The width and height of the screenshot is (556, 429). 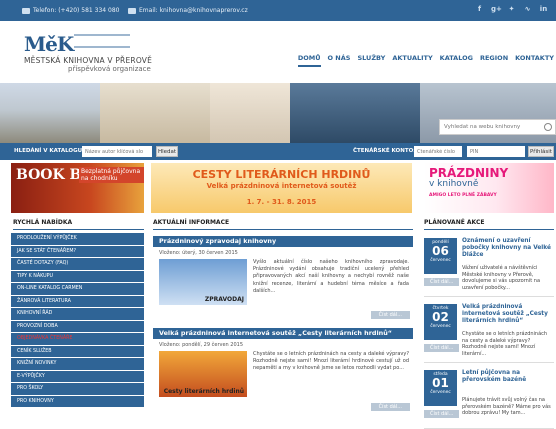 I want to click on banner-photo-computers, so click(x=355, y=113).